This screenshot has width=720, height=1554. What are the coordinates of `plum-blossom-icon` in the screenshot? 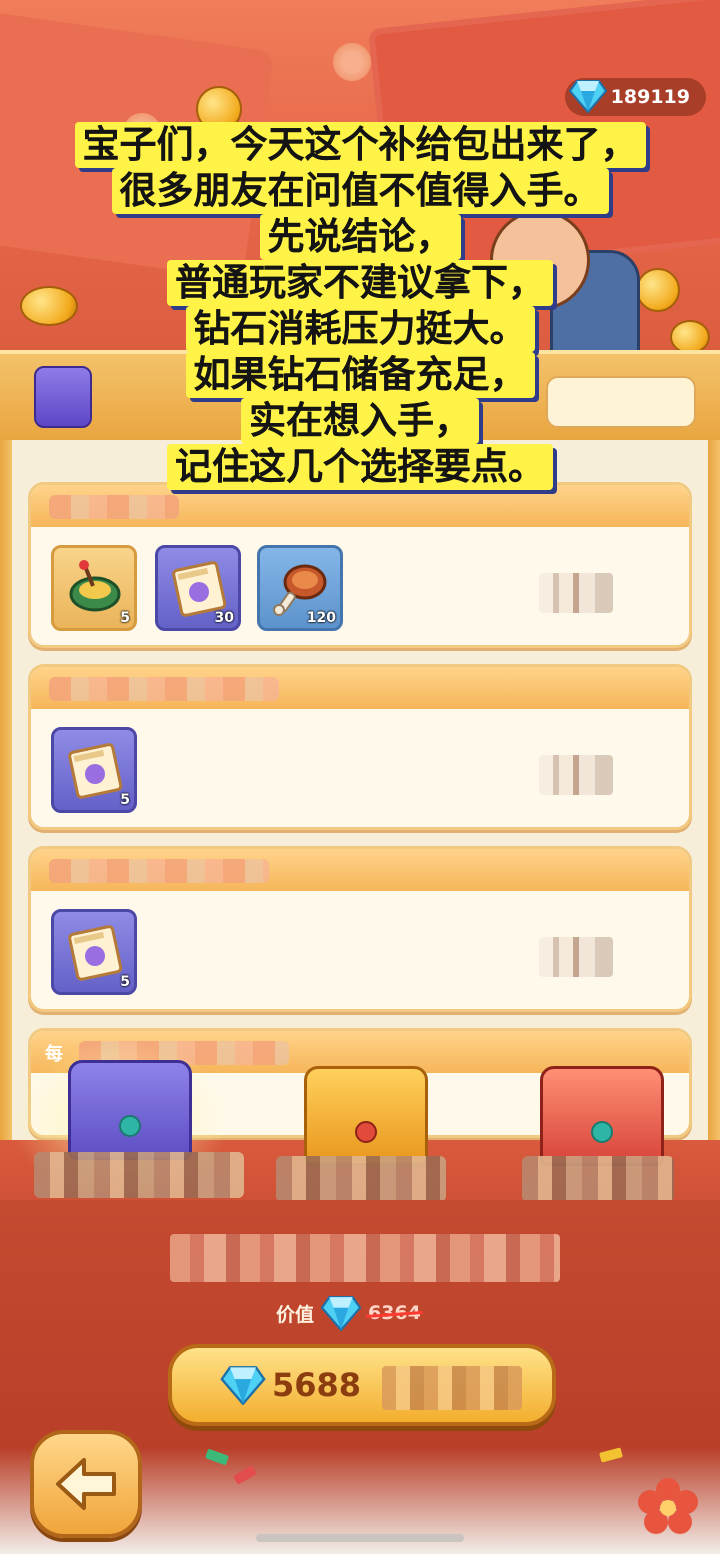 It's located at (668, 1508).